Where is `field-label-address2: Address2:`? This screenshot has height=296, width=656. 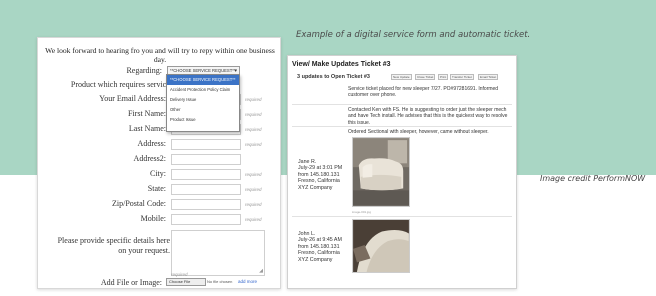 field-label-address2: Address2: is located at coordinates (149, 158).